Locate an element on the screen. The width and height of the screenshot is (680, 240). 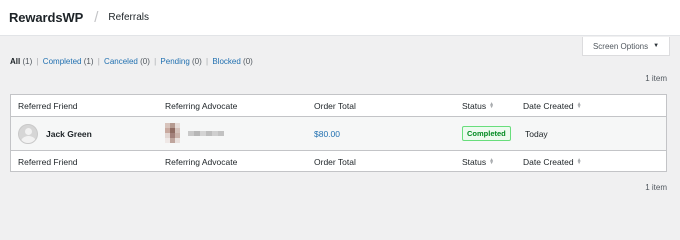
brand-title: RewardsWP is located at coordinates (46, 17).